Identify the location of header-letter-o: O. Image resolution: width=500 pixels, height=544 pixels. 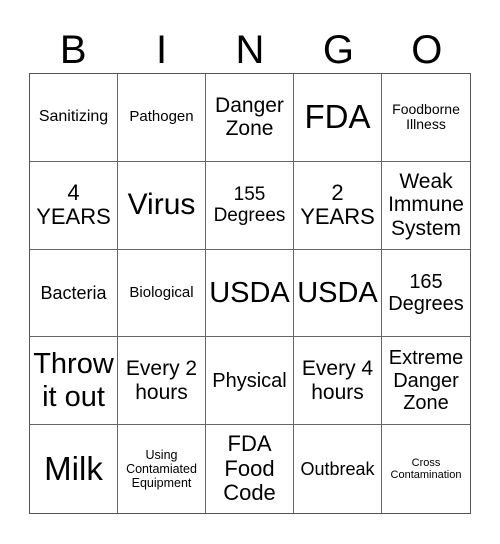
(427, 50).